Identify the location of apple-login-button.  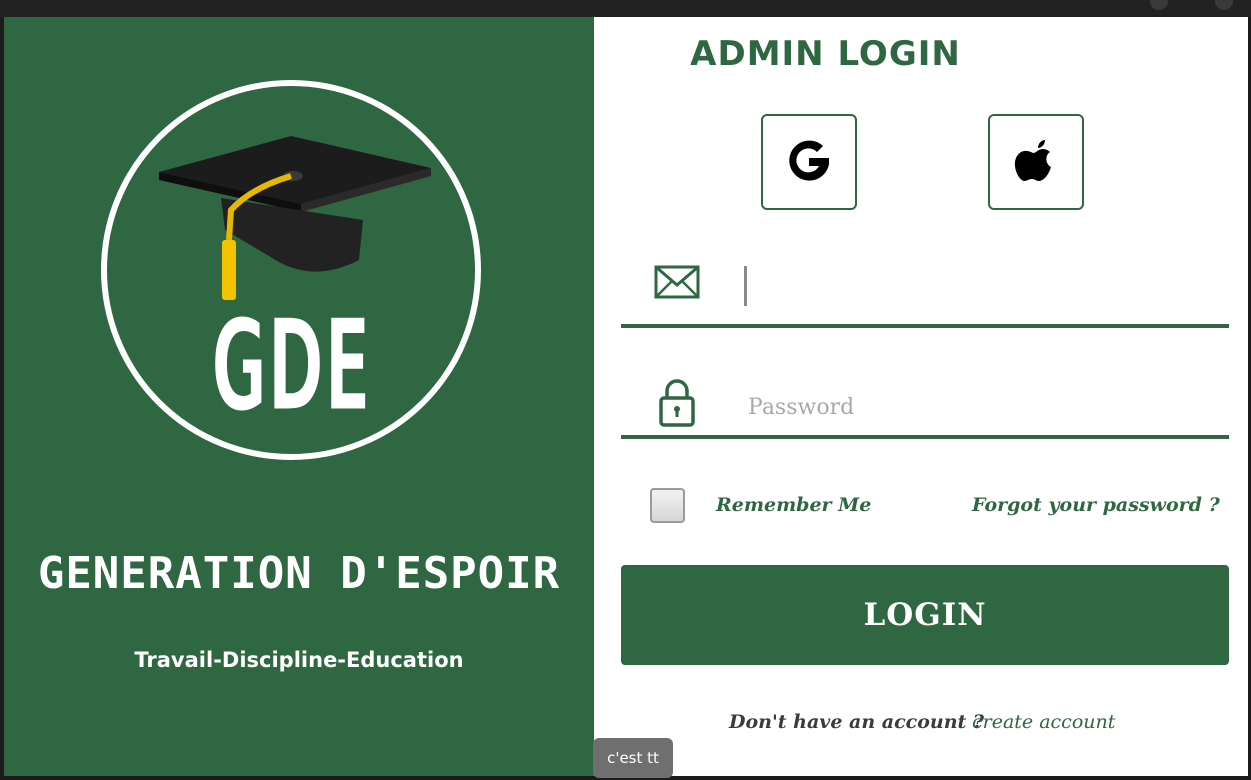
(1036, 162).